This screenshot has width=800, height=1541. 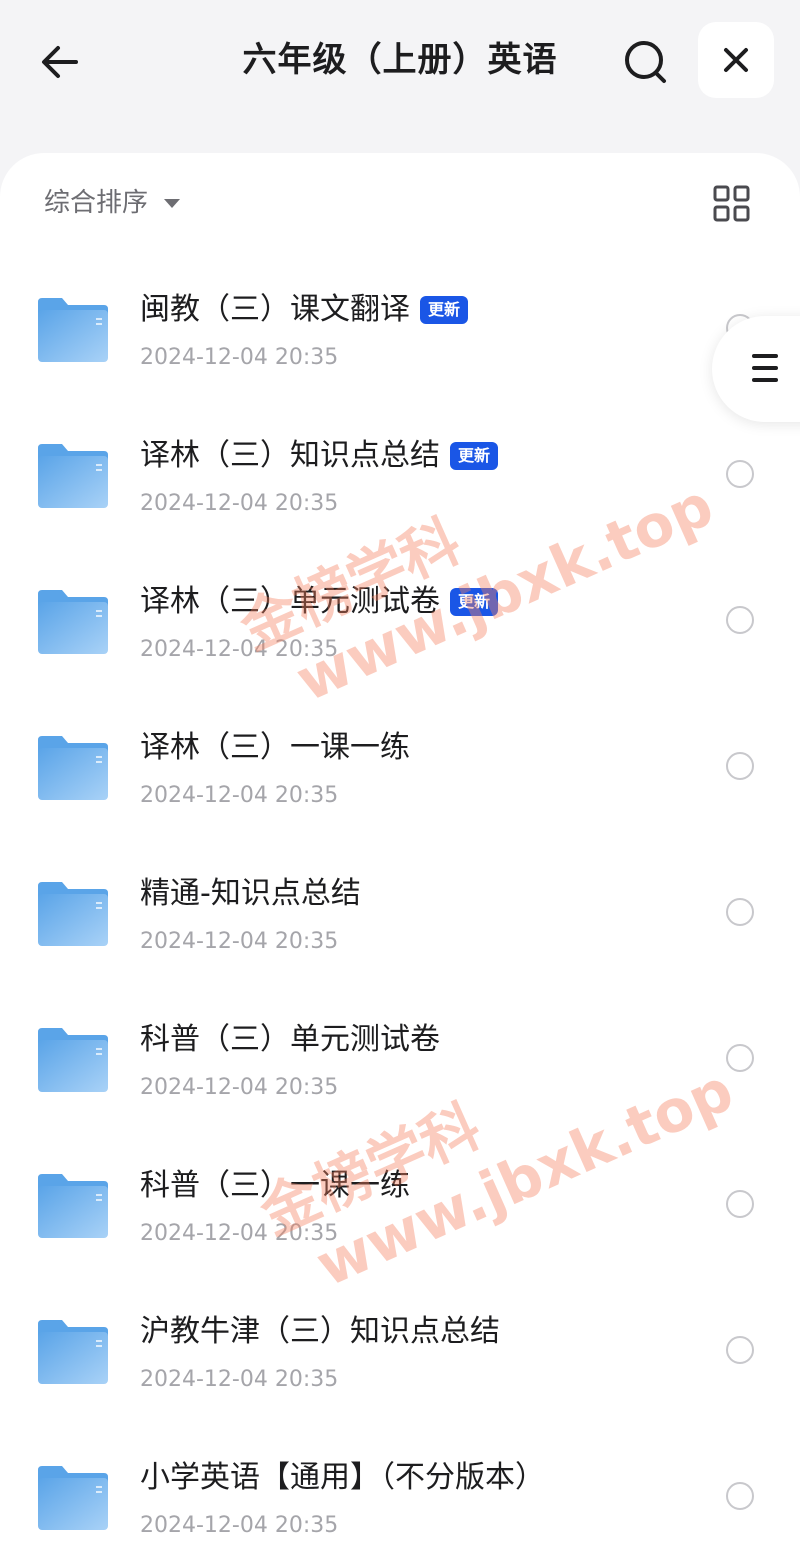 I want to click on file-name-text: 小学英语【通用】（不分版本）, so click(x=342, y=1477).